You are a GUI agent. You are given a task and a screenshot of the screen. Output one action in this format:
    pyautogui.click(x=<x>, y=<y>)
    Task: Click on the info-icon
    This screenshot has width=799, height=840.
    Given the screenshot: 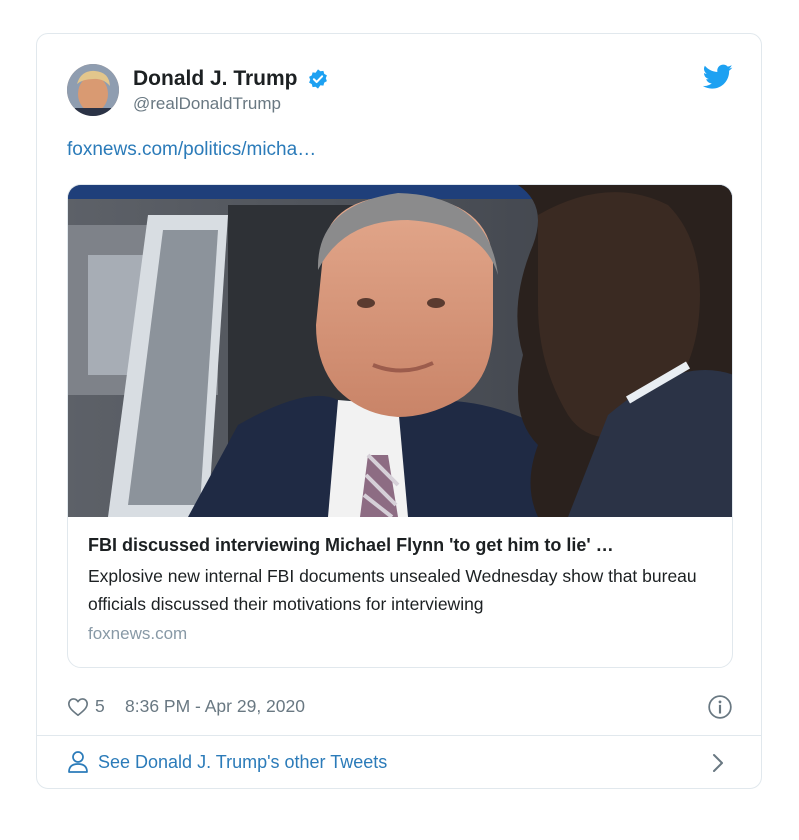 What is the action you would take?
    pyautogui.click(x=720, y=707)
    